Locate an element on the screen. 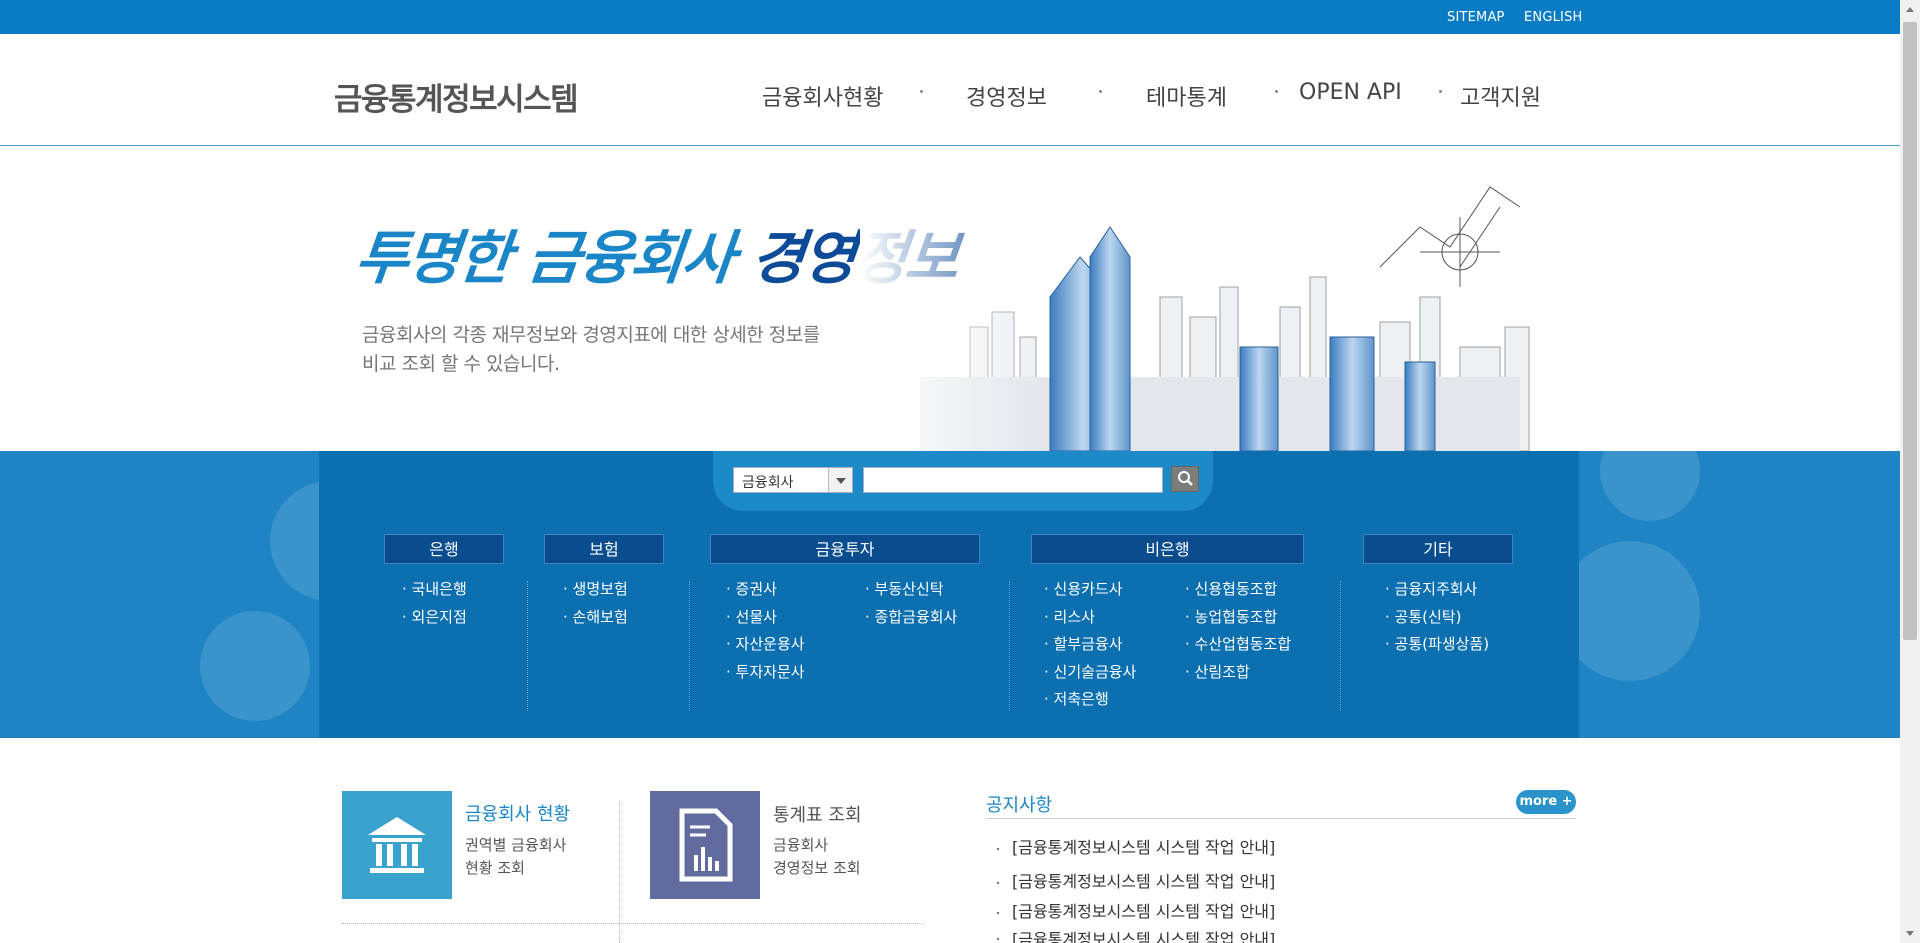 Image resolution: width=1920 pixels, height=943 pixels. link-leasing: · 리스사 is located at coordinates (1069, 616).